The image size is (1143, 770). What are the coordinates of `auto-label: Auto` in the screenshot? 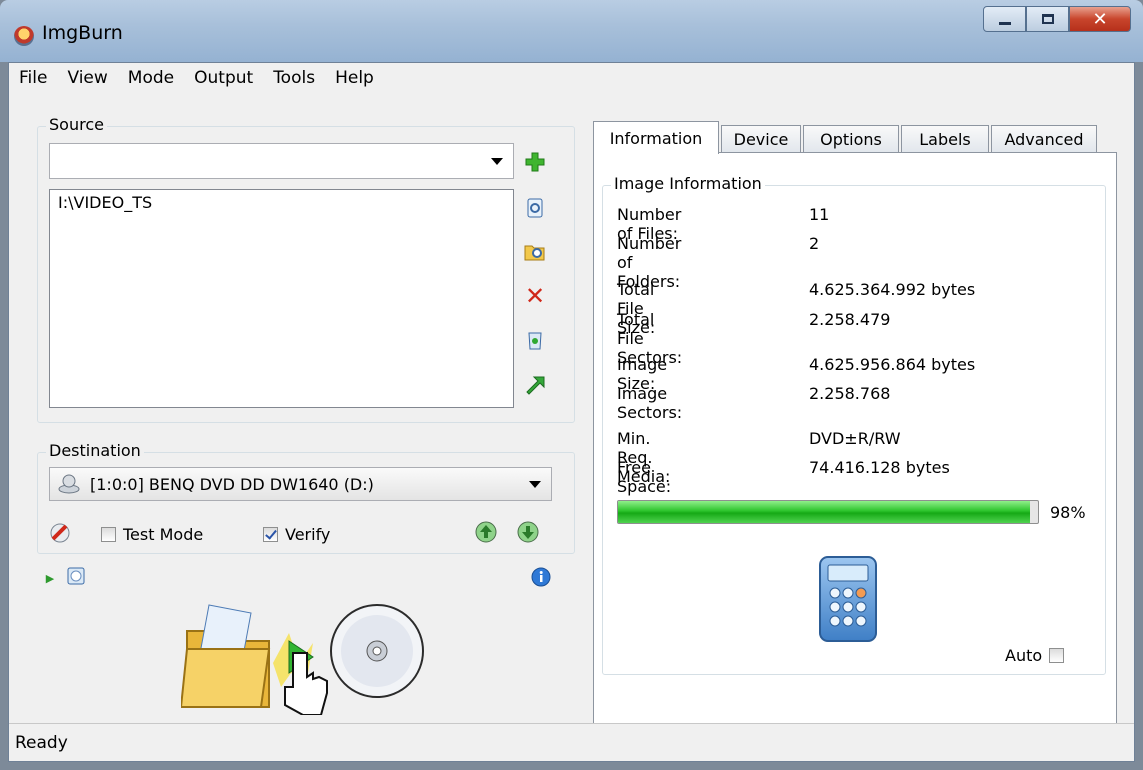 It's located at (1024, 655).